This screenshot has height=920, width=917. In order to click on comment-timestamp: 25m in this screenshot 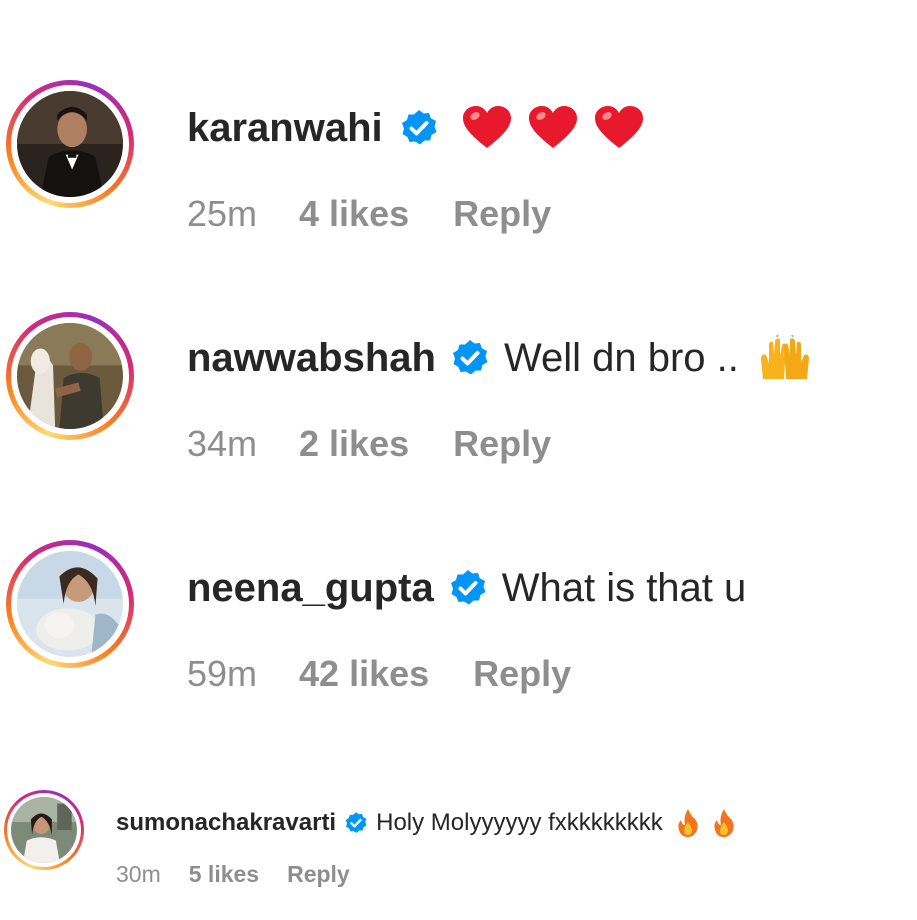, I will do `click(222, 213)`.